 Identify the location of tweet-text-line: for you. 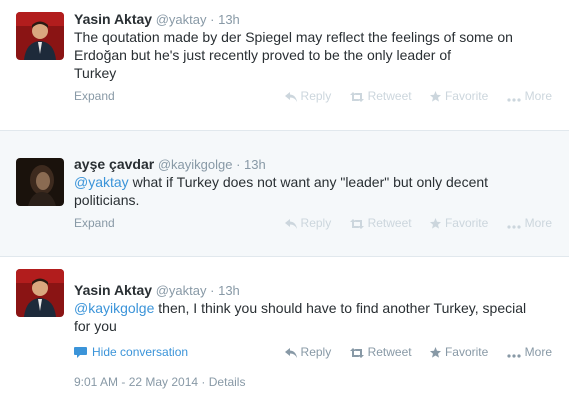
(95, 326).